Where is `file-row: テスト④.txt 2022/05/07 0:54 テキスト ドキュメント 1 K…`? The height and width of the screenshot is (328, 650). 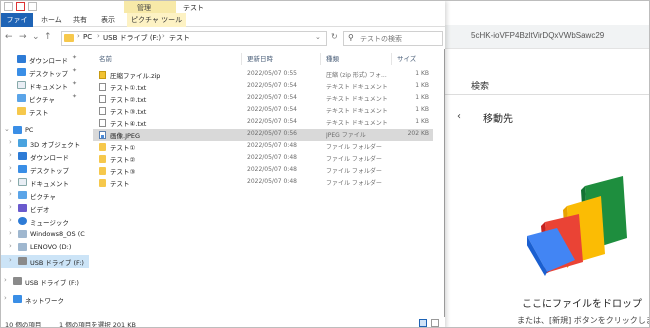 file-row: テスト④.txt 2022/05/07 0:54 テキスト ドキュメント 1 K… is located at coordinates (263, 123).